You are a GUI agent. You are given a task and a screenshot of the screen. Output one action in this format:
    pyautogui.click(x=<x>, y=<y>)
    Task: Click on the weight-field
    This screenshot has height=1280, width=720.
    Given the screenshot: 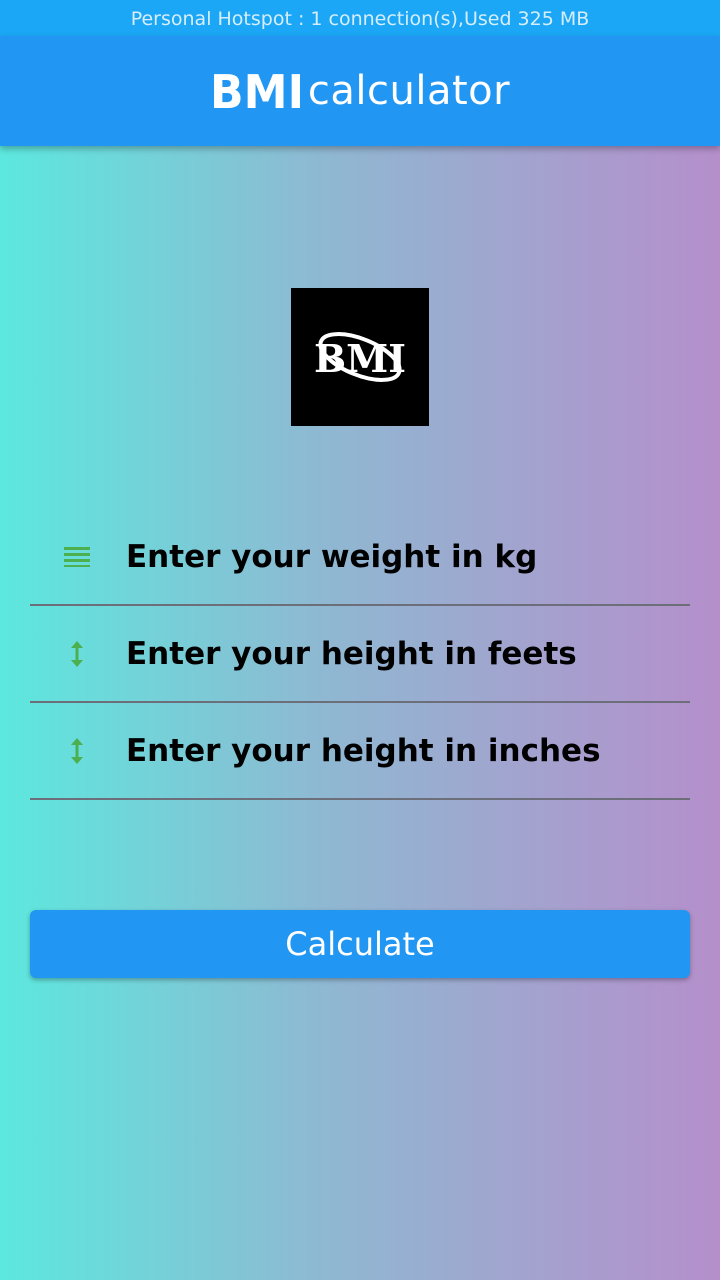 What is the action you would take?
    pyautogui.click(x=360, y=557)
    